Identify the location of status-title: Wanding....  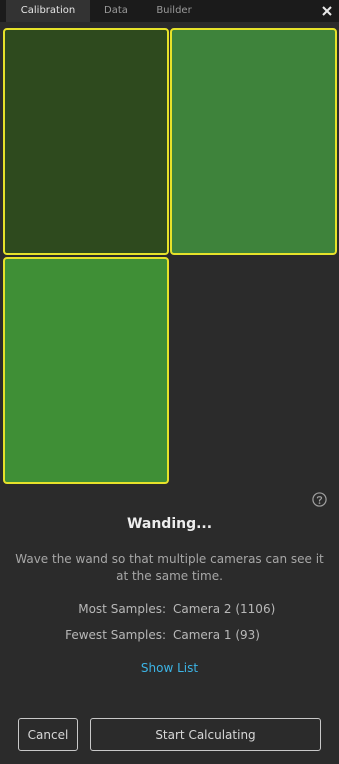
(169, 524).